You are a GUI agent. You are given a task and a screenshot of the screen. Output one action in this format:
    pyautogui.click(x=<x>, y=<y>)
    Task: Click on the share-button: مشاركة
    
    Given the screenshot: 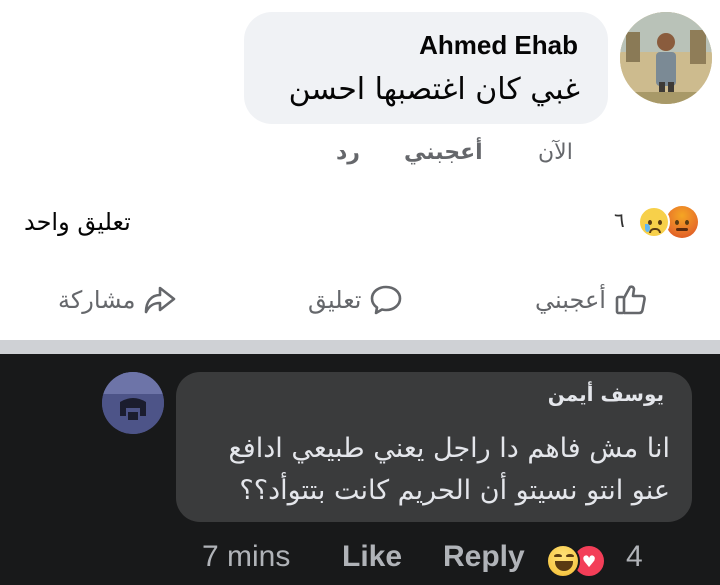 What is the action you would take?
    pyautogui.click(x=117, y=300)
    